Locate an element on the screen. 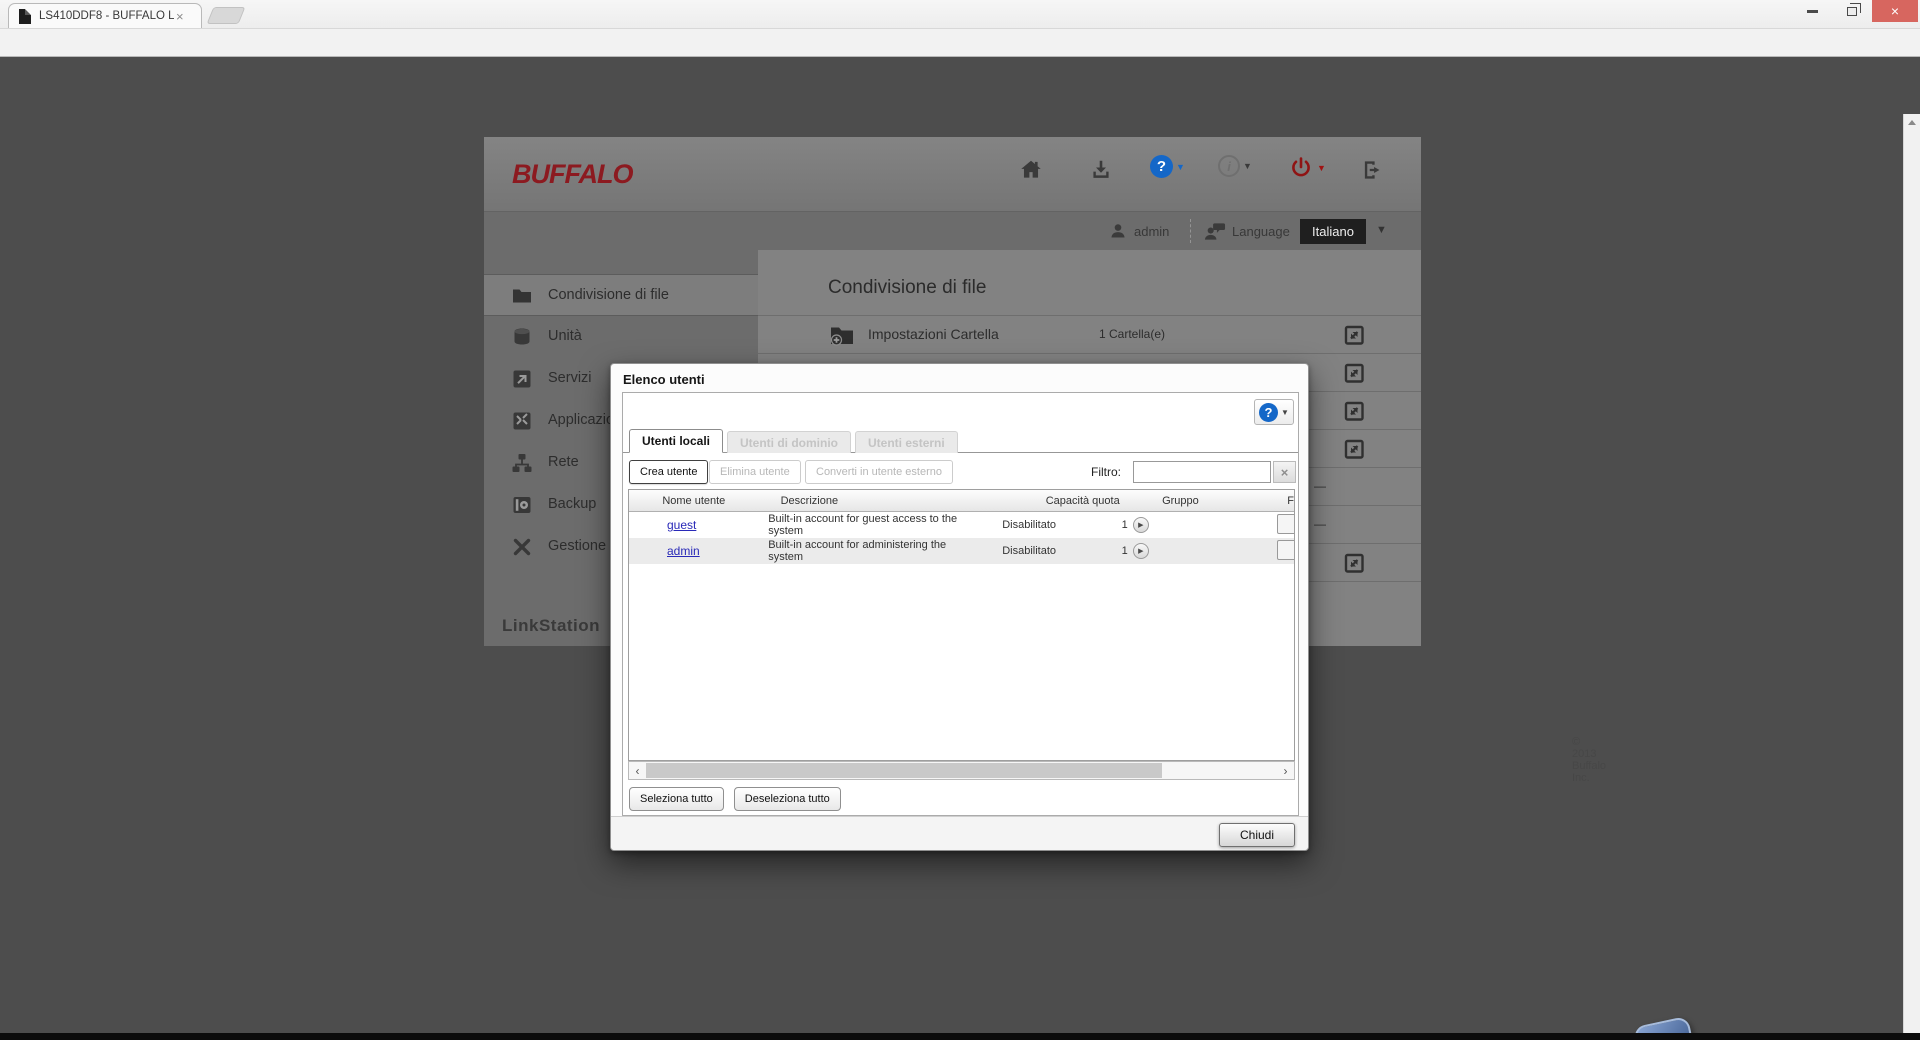  dialog-footer: Chiudi is located at coordinates (959, 833).